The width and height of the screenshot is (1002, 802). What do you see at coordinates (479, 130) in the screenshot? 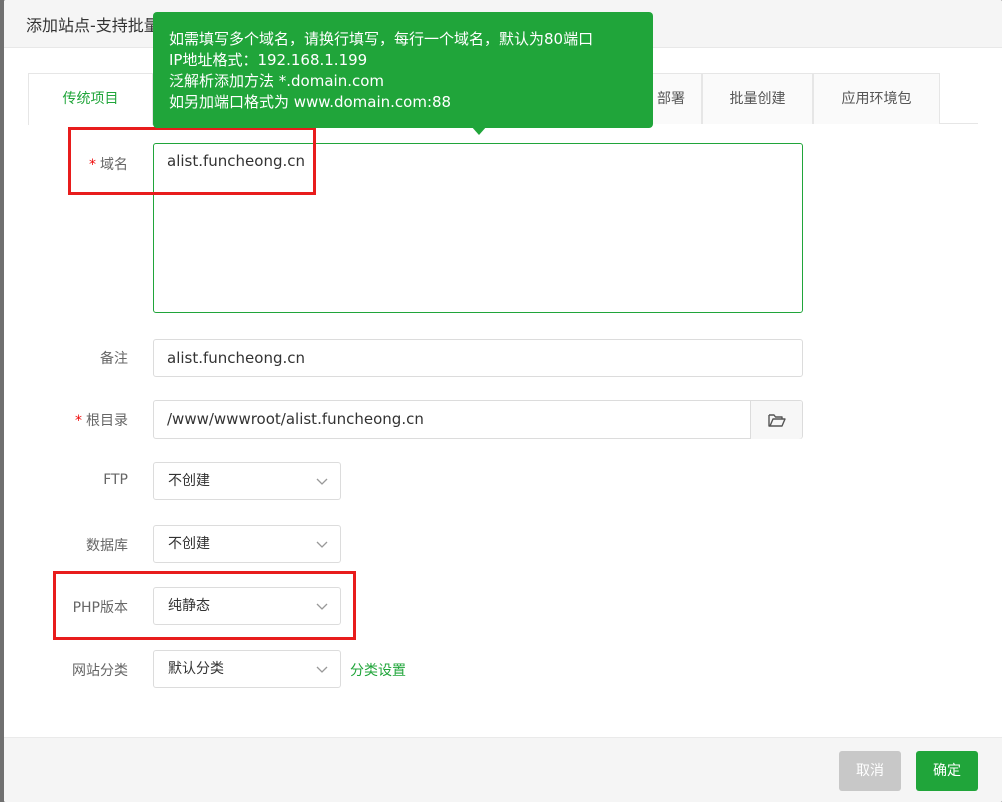
I see `tooltip-arrow` at bounding box center [479, 130].